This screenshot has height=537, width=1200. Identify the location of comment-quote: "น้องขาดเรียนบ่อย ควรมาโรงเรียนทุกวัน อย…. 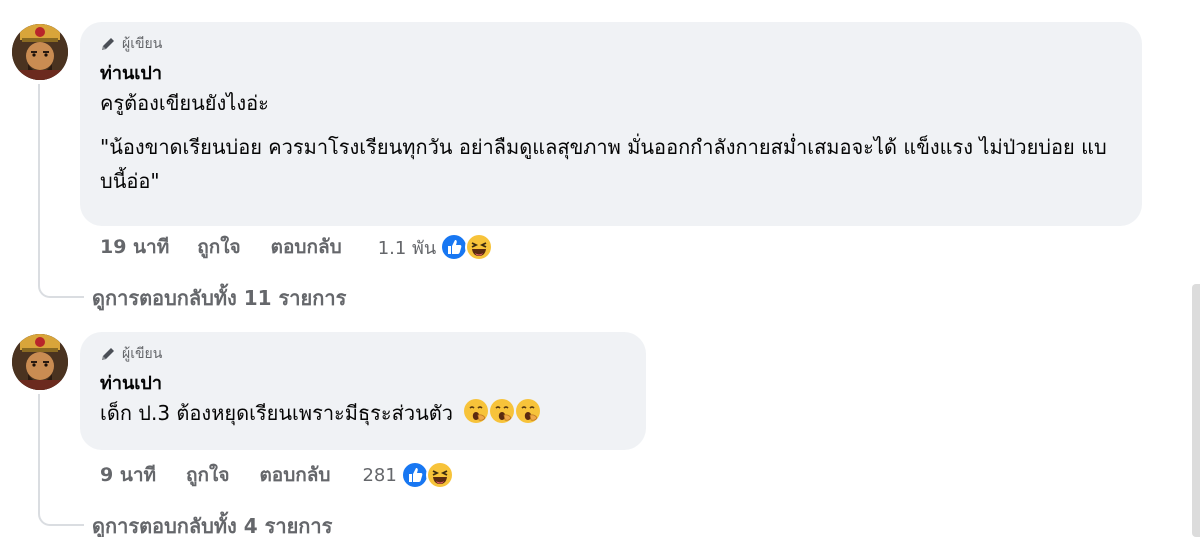
(603, 164).